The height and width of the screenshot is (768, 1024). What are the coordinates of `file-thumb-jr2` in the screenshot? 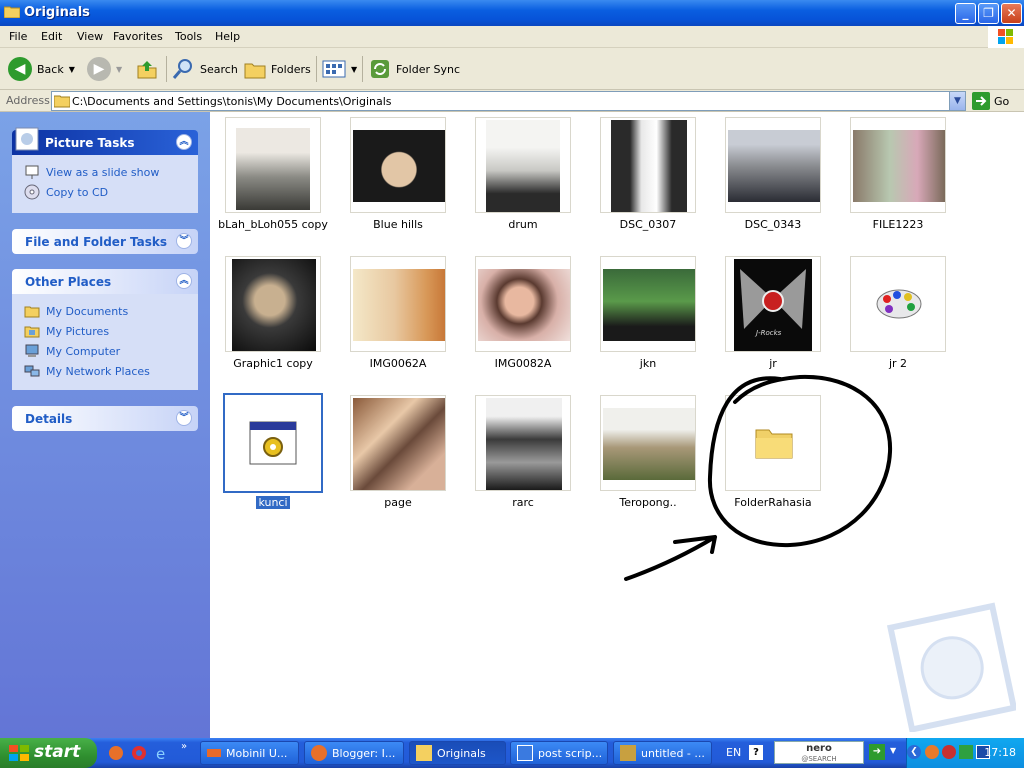 It's located at (898, 304).